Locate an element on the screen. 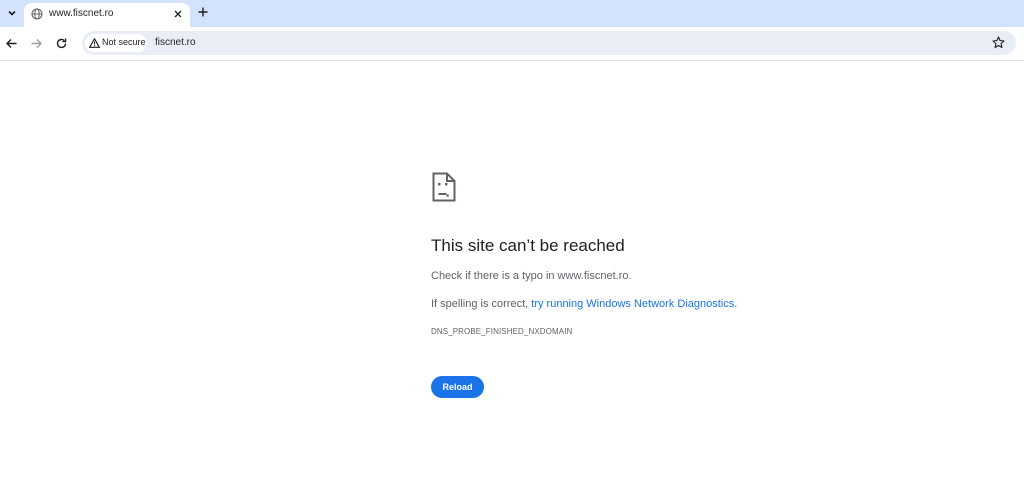  browser-toolbar: Not secure fiscnet.ro is located at coordinates (512, 44).